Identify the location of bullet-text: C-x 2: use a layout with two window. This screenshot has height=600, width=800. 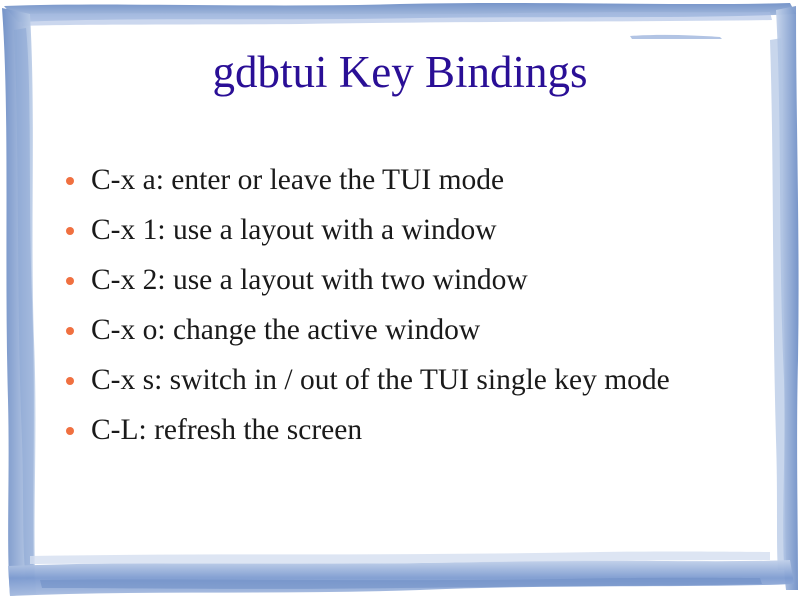
(309, 279).